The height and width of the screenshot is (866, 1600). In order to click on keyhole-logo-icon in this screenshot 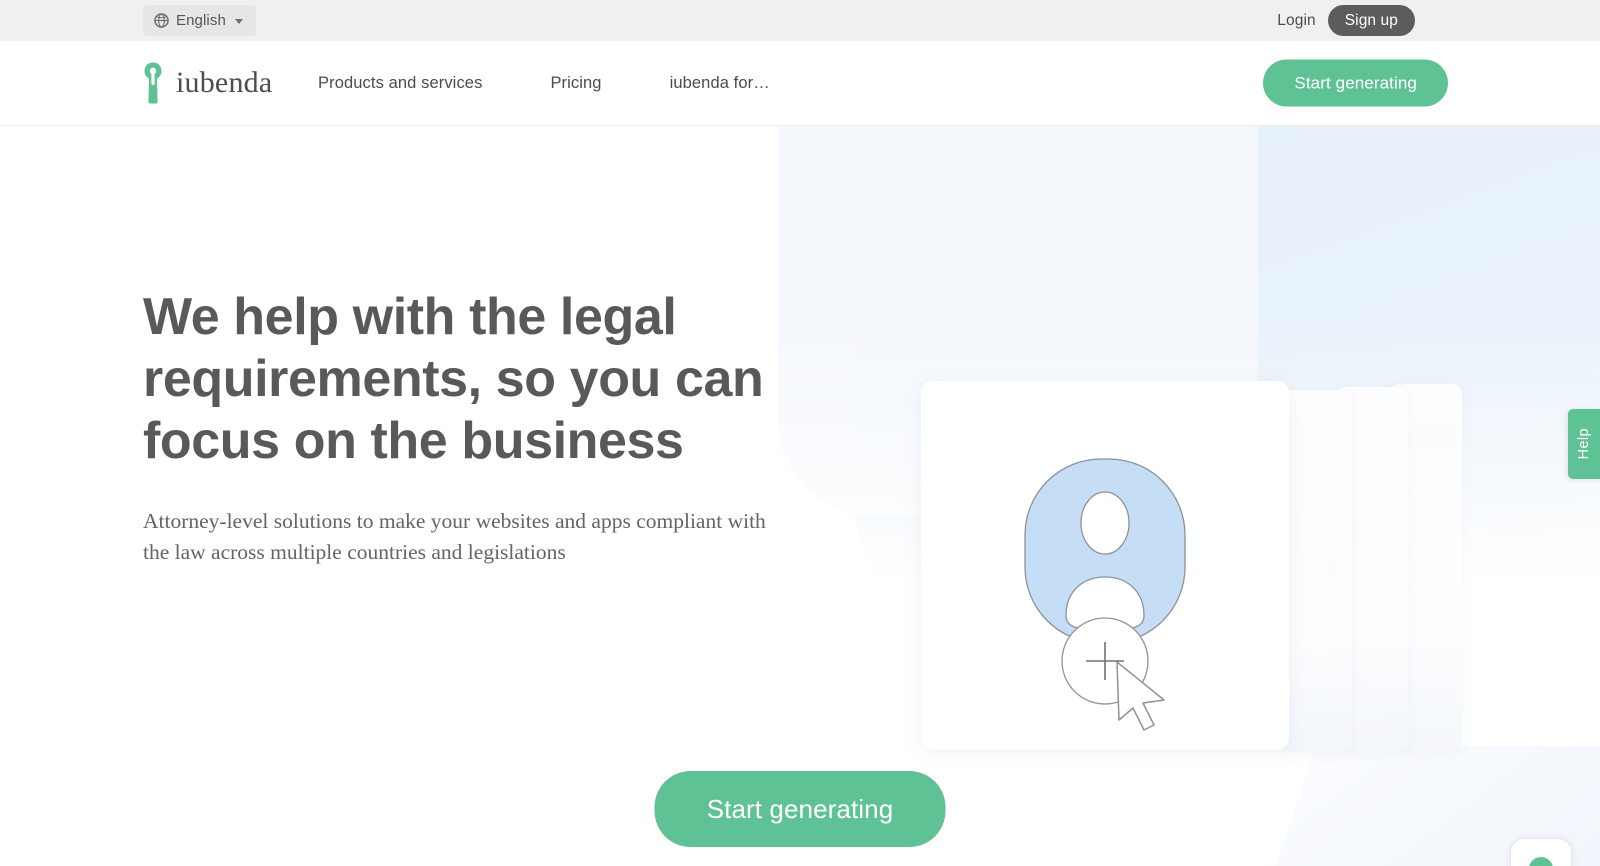, I will do `click(153, 83)`.